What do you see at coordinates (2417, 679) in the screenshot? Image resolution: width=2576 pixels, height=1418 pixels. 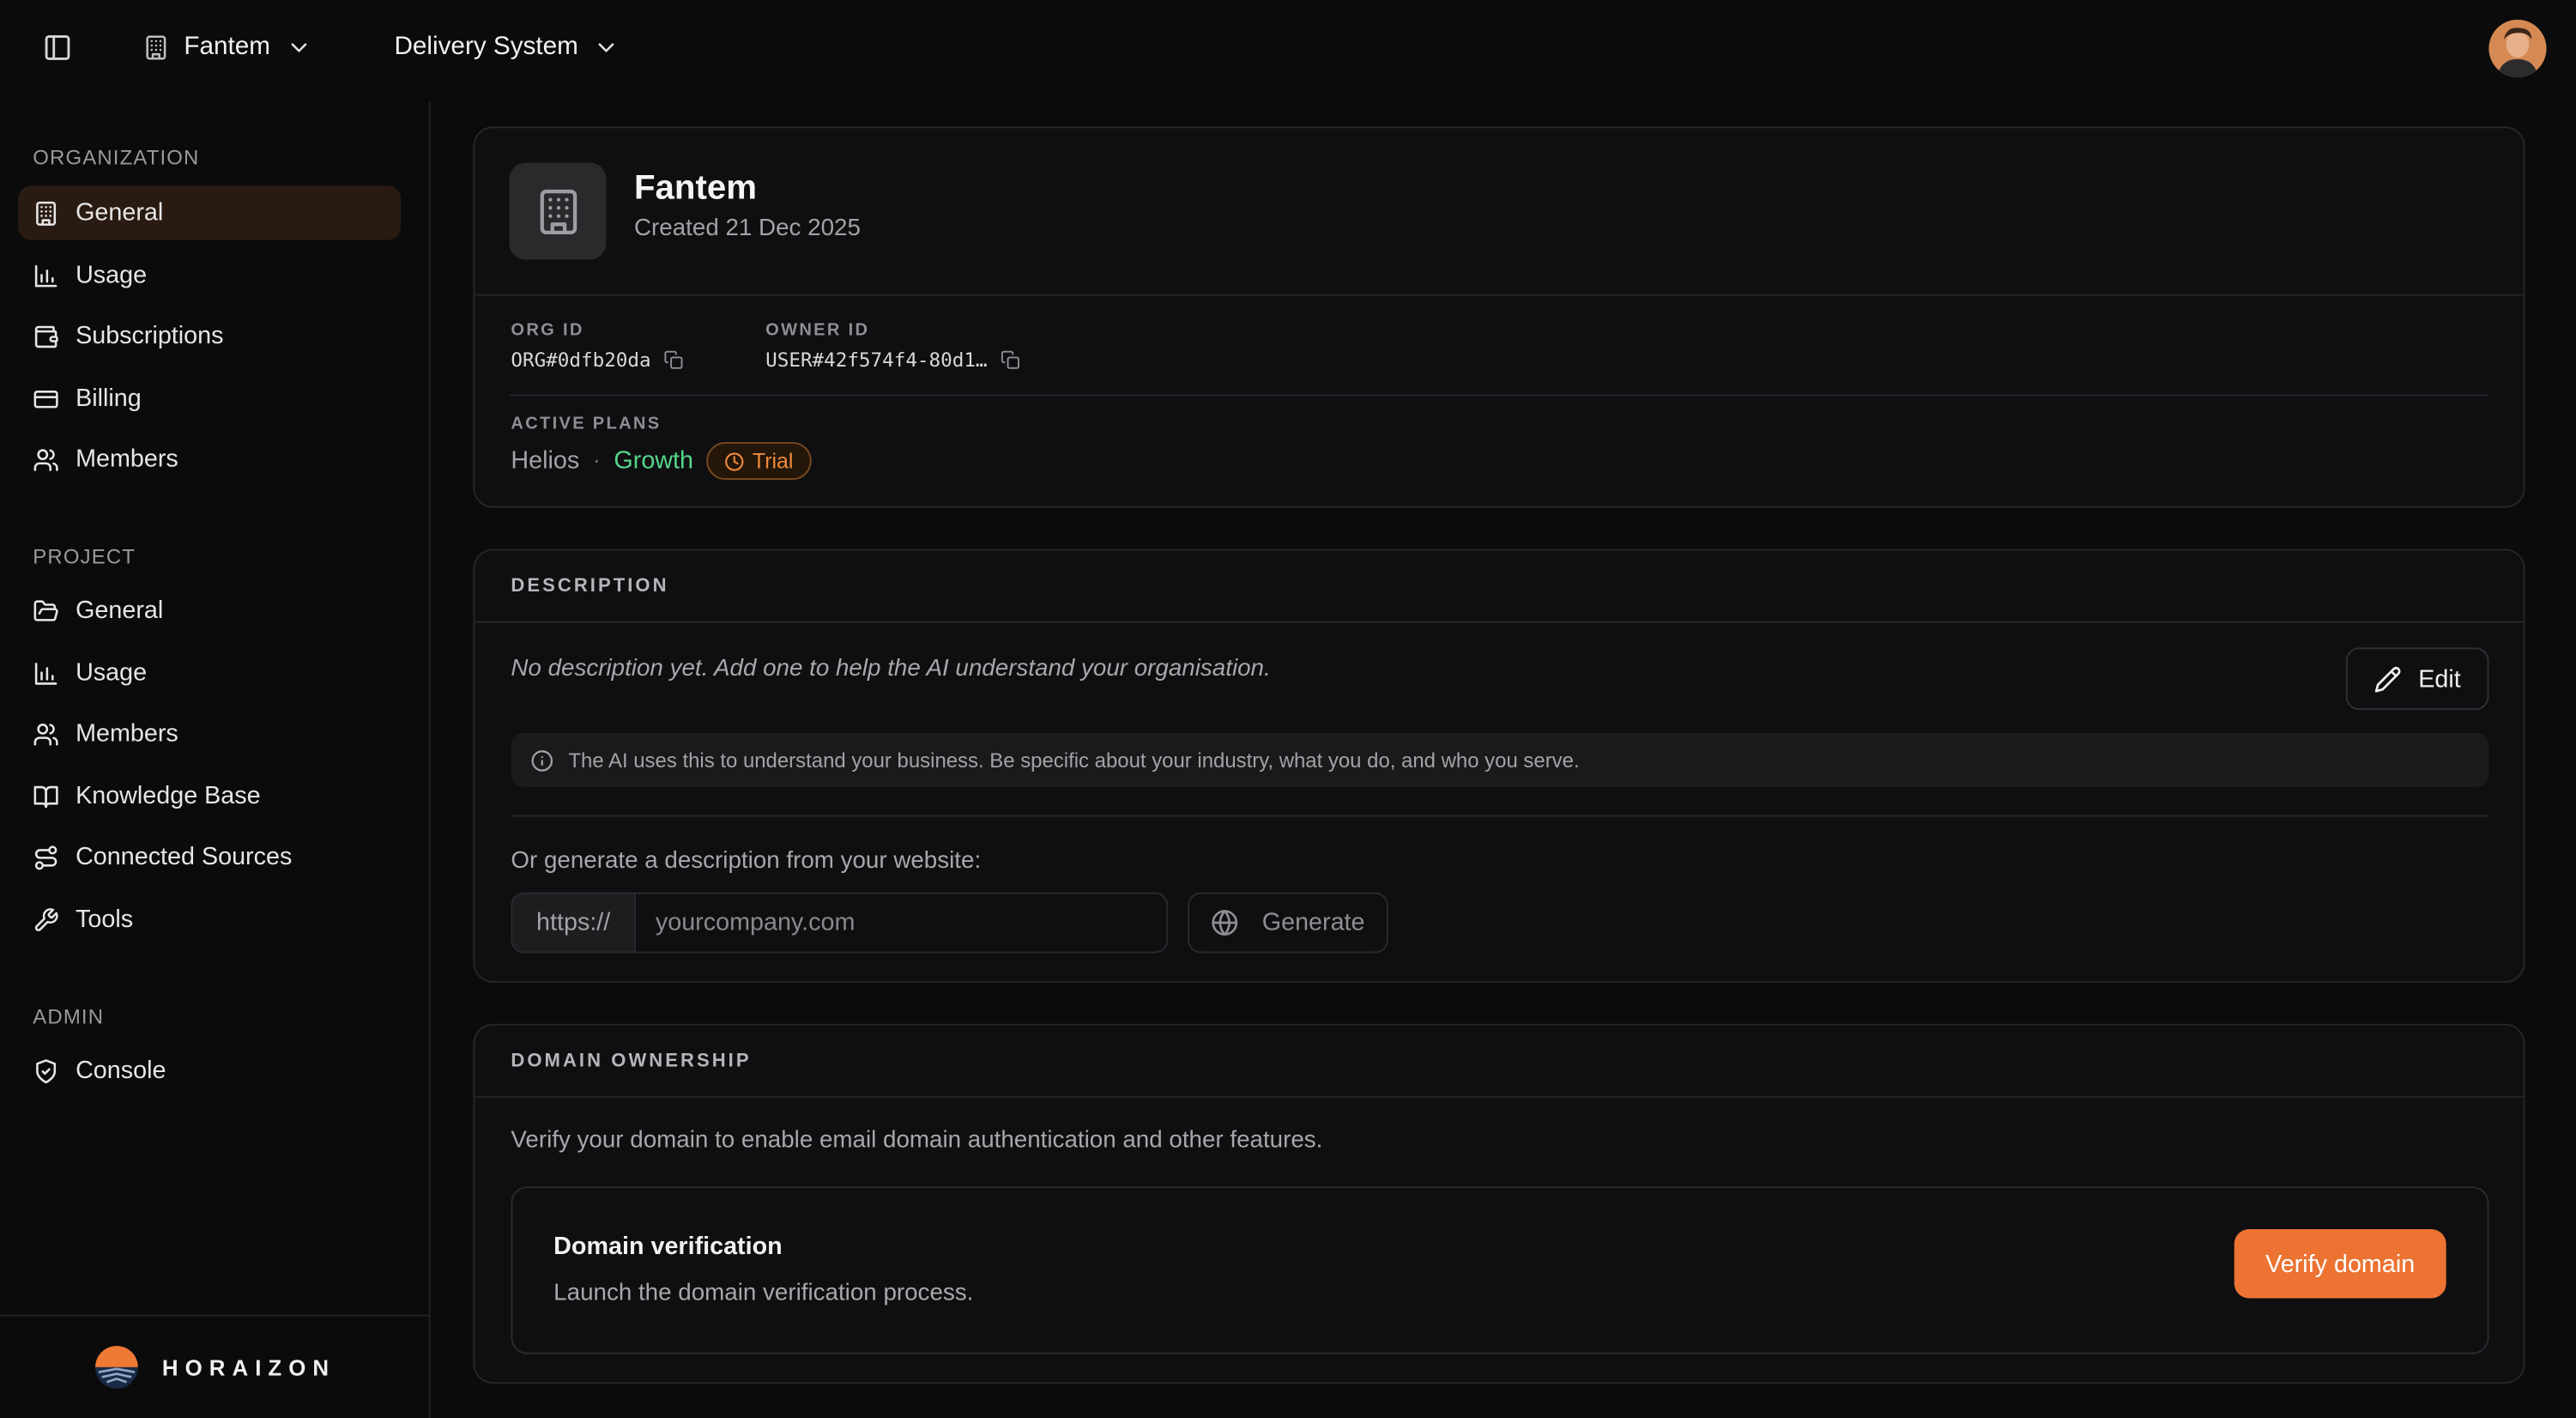 I see `edit-description-button: Edit` at bounding box center [2417, 679].